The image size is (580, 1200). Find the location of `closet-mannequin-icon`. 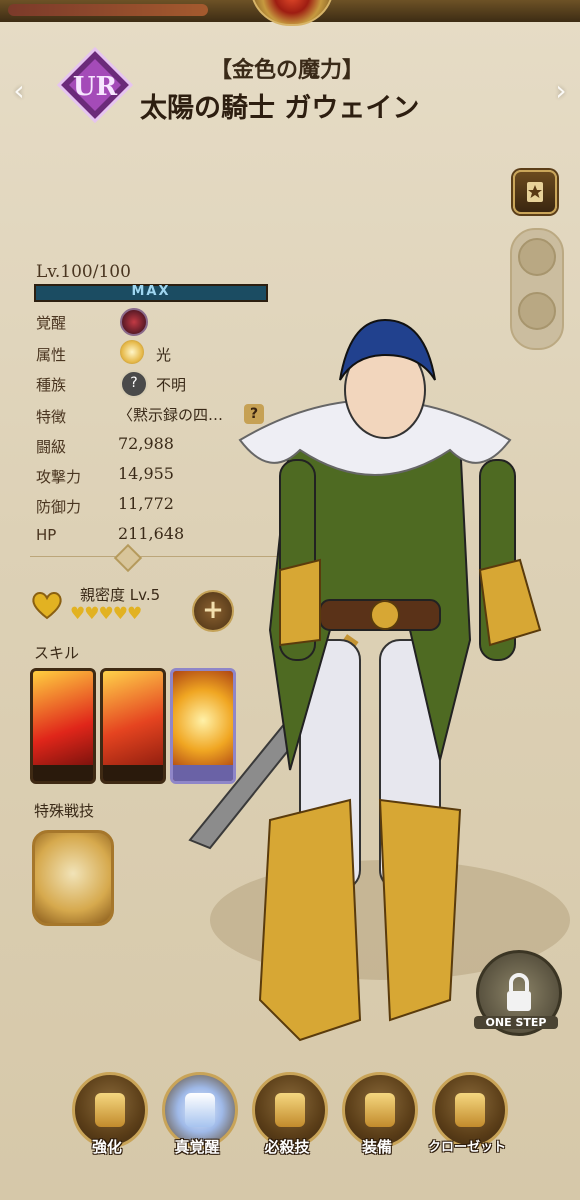

closet-mannequin-icon is located at coordinates (470, 1110).